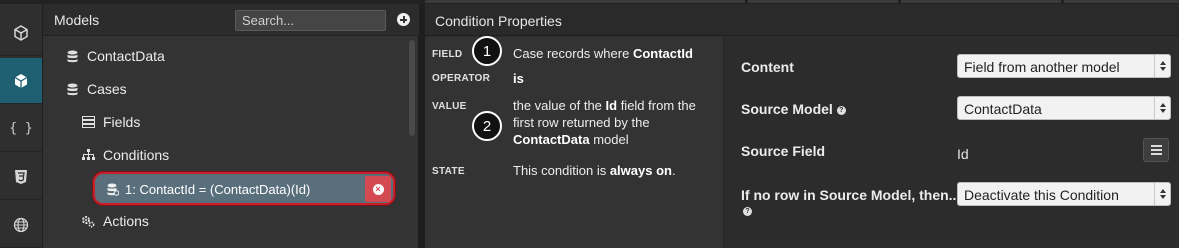  What do you see at coordinates (136, 155) in the screenshot?
I see `tree-item-label: Conditions` at bounding box center [136, 155].